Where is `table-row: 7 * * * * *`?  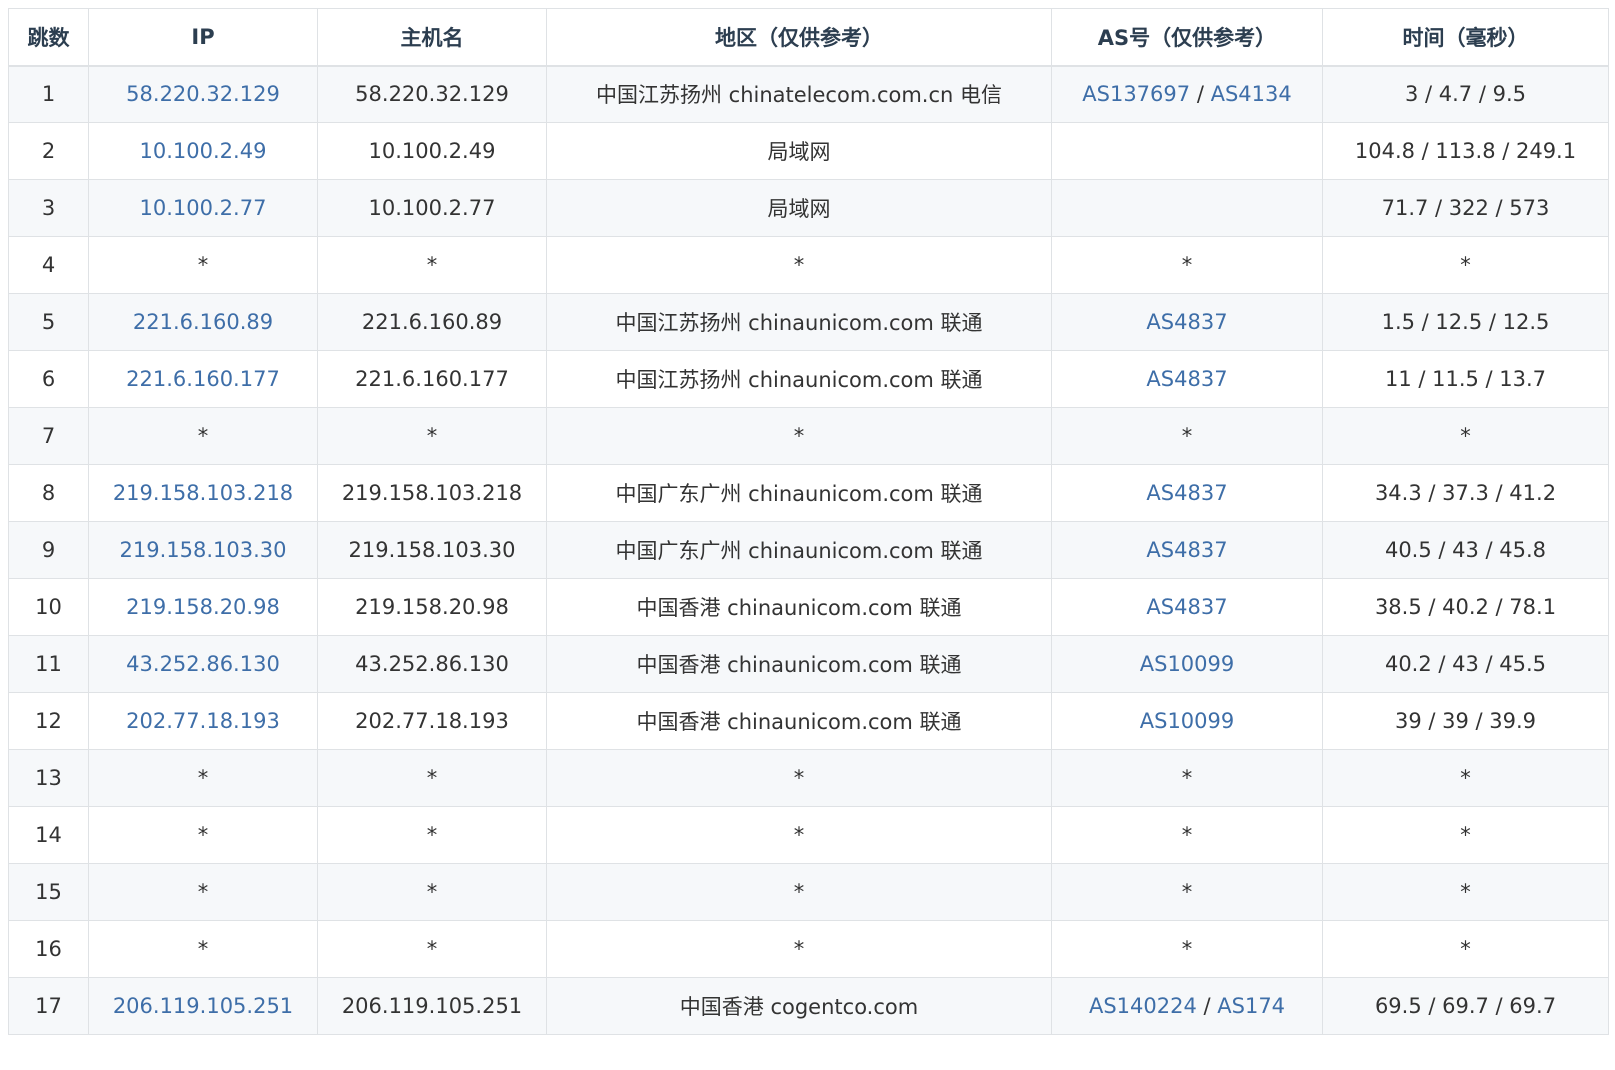 table-row: 7 * * * * * is located at coordinates (808, 436).